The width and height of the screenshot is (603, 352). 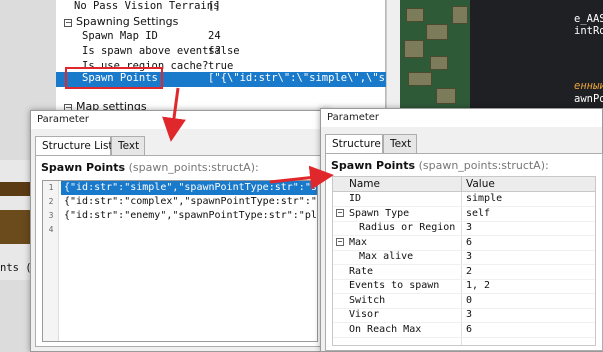 What do you see at coordinates (469, 271) in the screenshot?
I see `row-value: 2` at bounding box center [469, 271].